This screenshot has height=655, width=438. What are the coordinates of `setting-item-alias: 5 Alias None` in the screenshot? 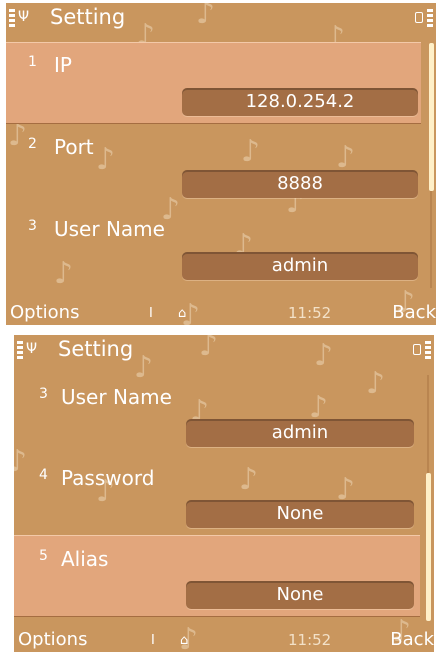 It's located at (217, 576).